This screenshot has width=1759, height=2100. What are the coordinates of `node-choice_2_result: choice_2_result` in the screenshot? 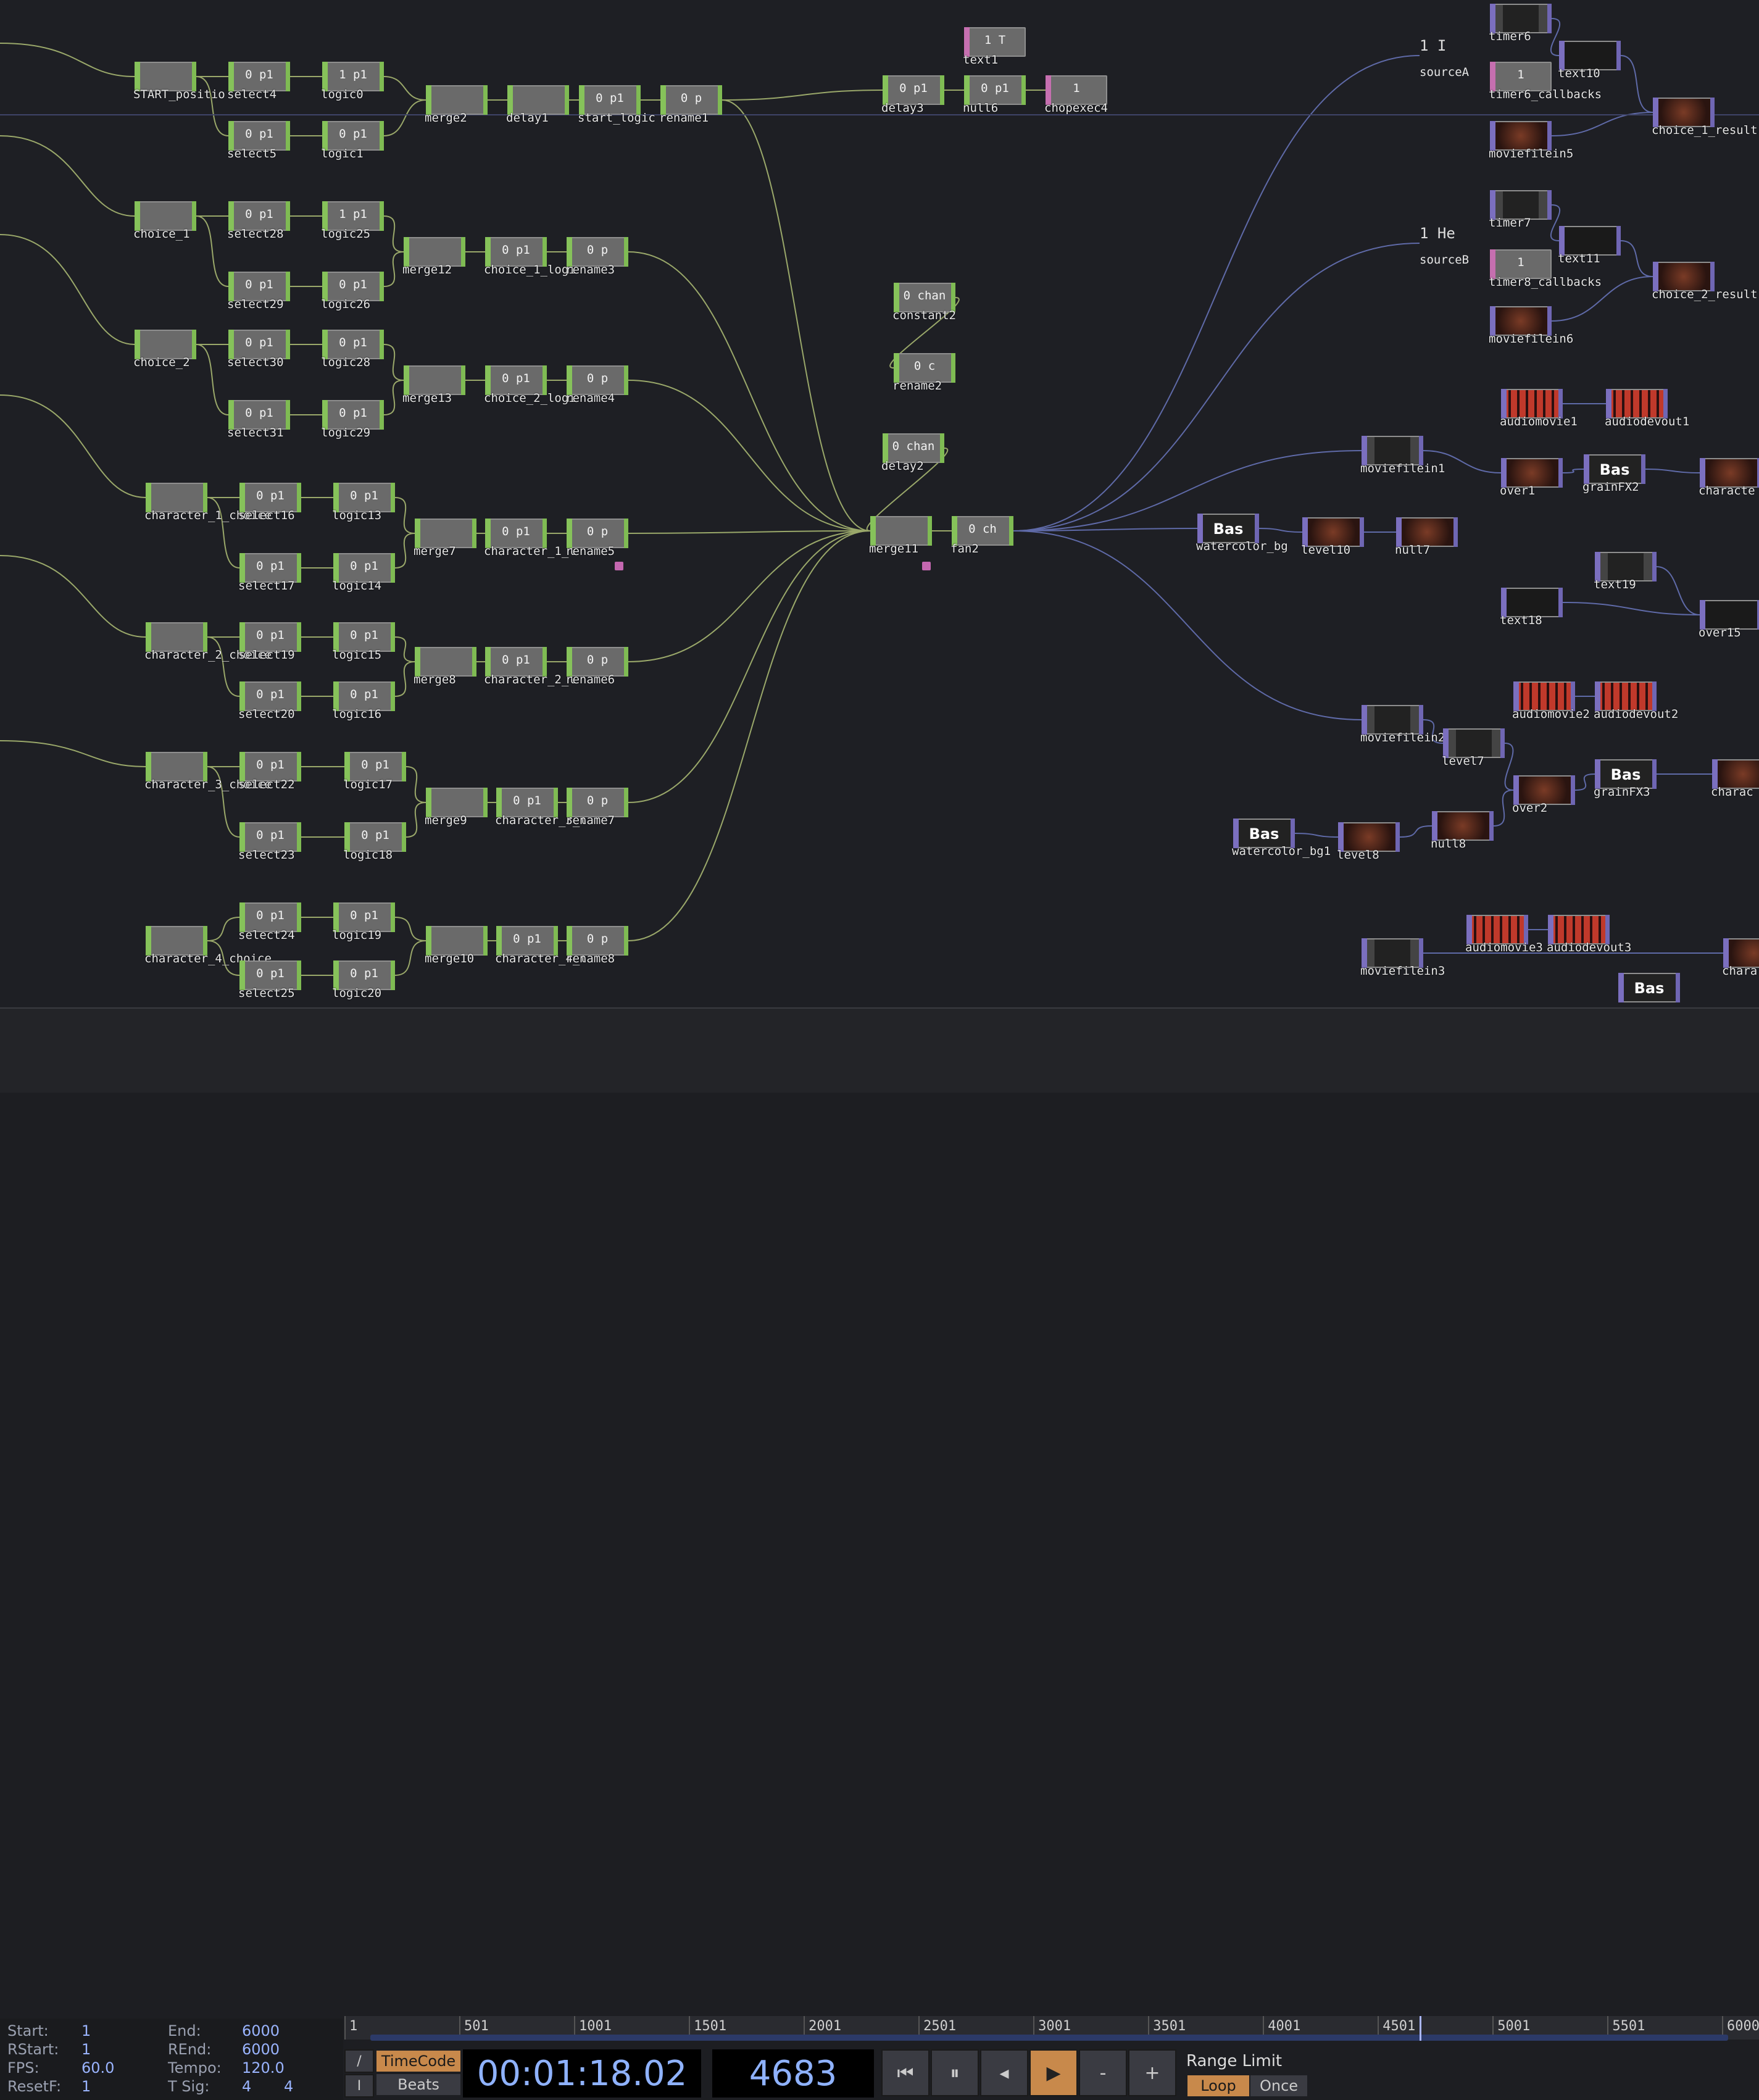 It's located at (1705, 281).